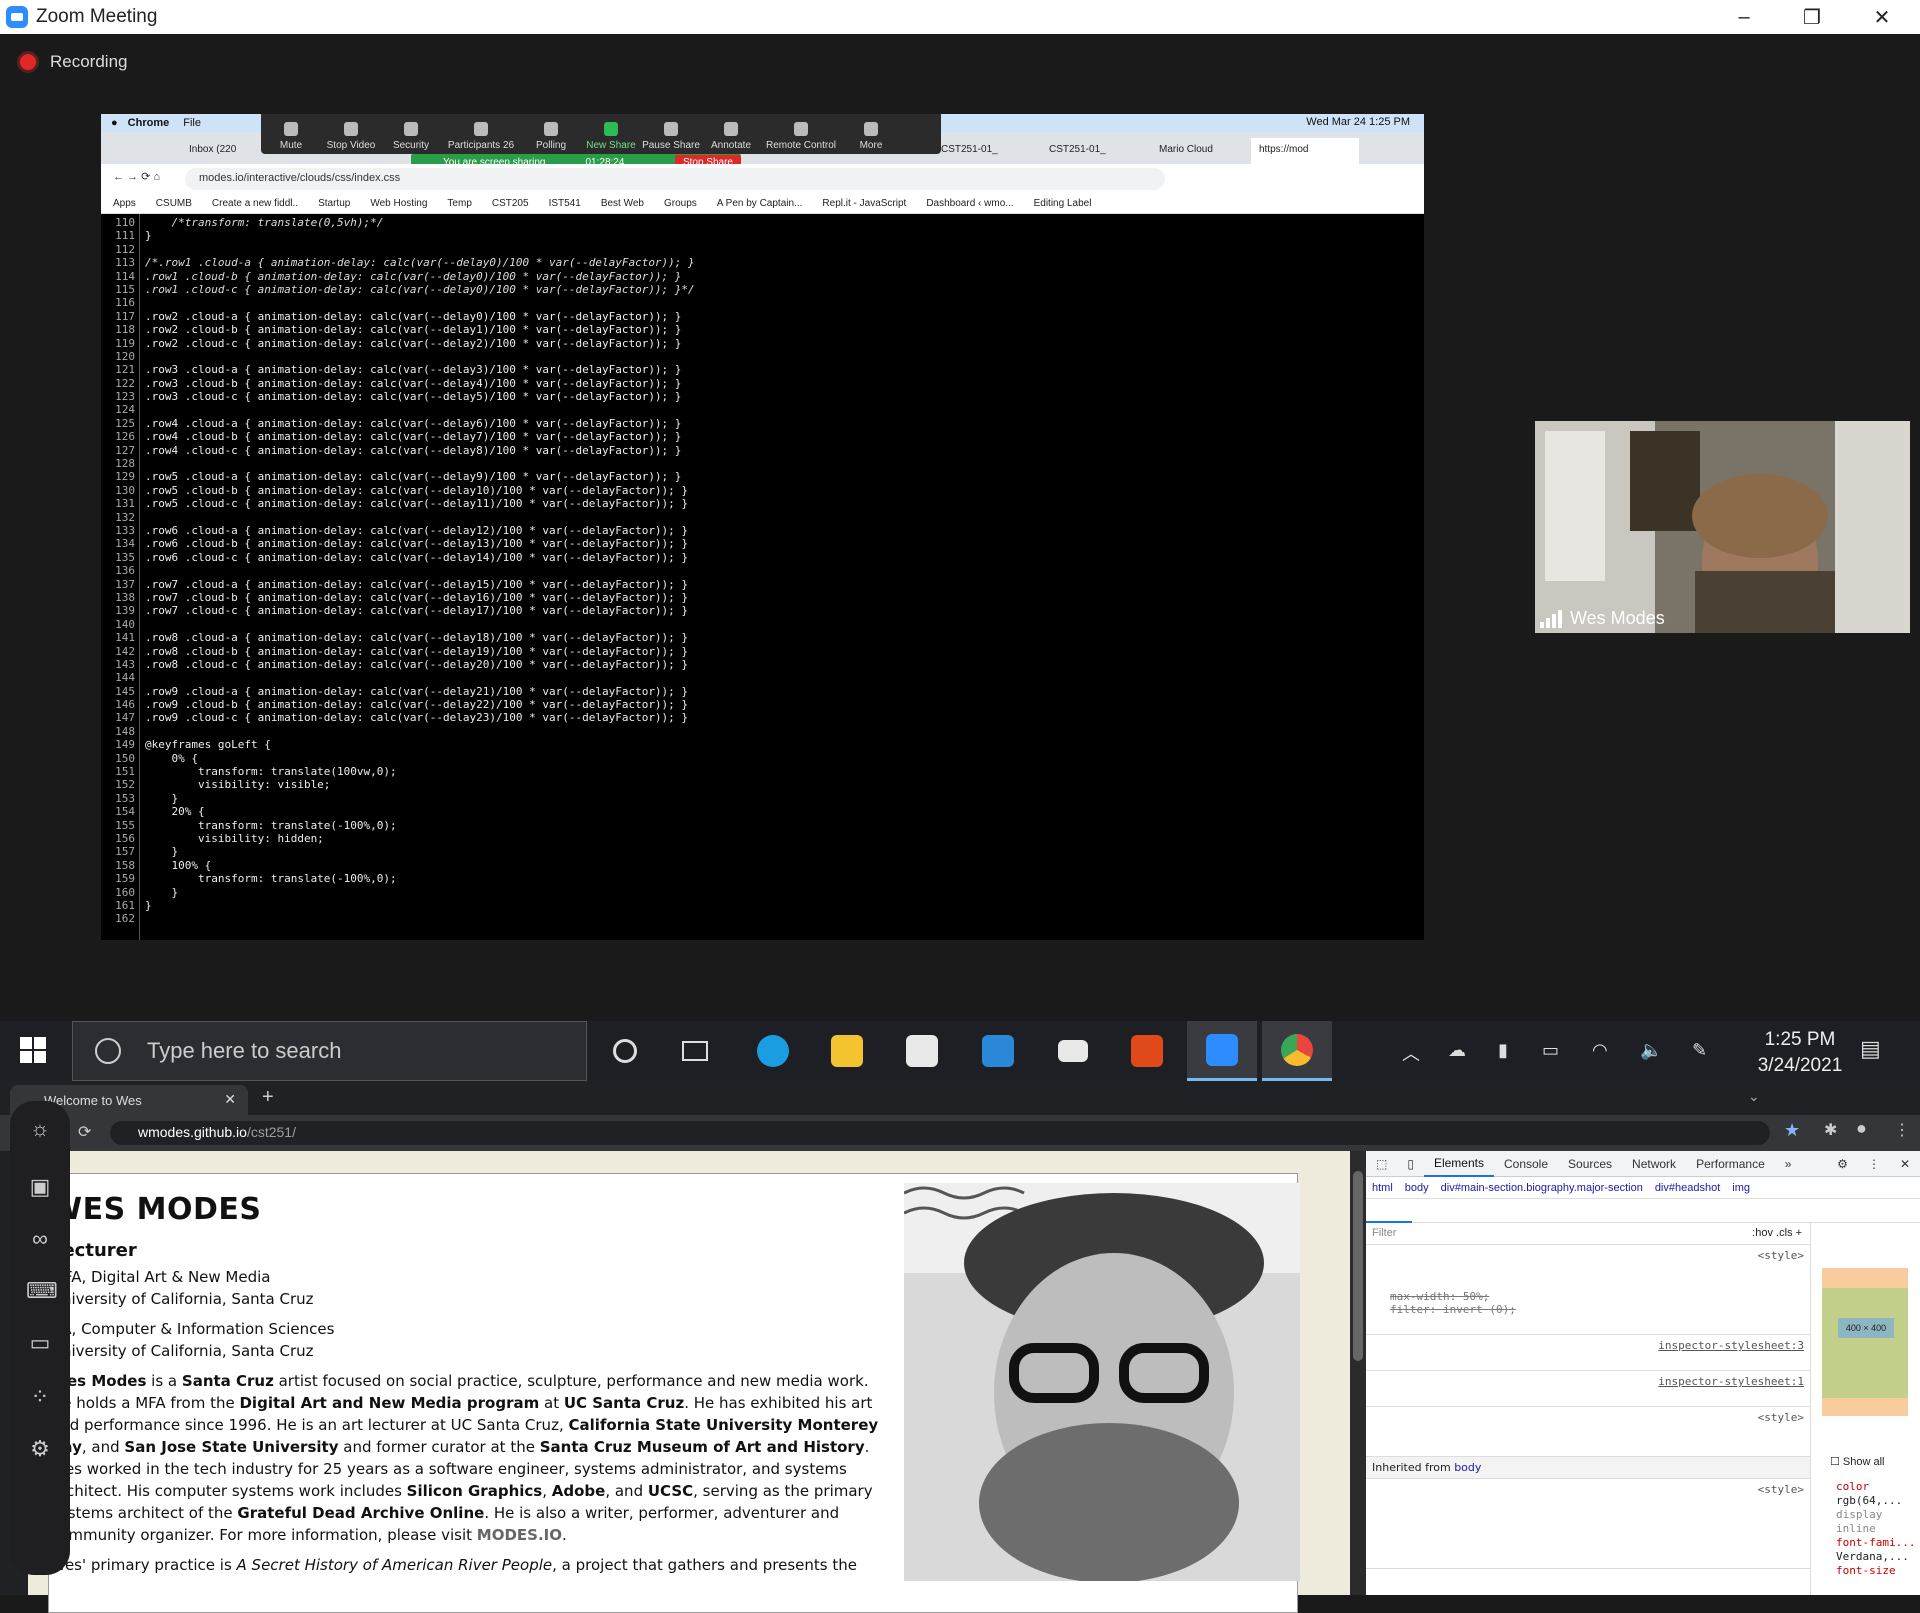 The height and width of the screenshot is (1613, 1920). I want to click on bookmark: Groups, so click(680, 203).